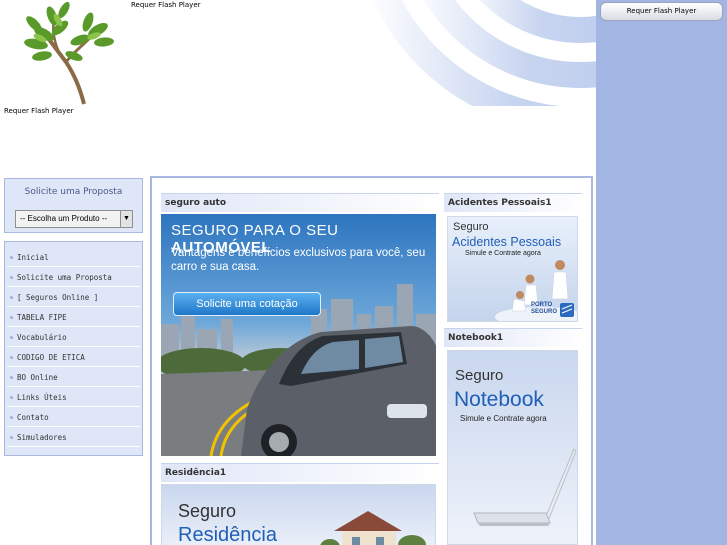 This screenshot has height=545, width=727. Describe the element at coordinates (289, 230) in the screenshot. I see `auto-banner-head-mid: PARA O SEU` at that location.